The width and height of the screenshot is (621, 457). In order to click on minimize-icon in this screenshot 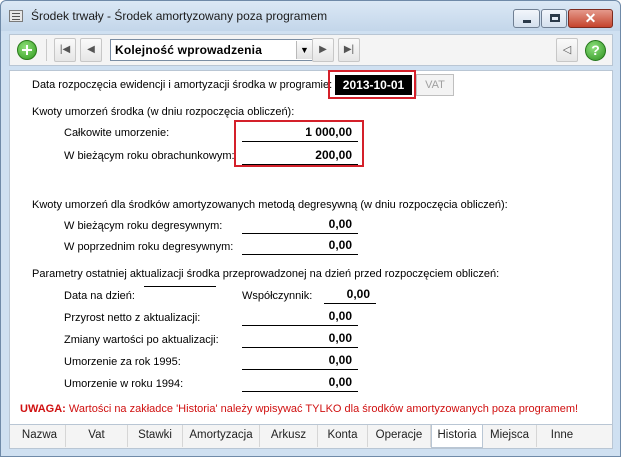, I will do `click(527, 21)`.